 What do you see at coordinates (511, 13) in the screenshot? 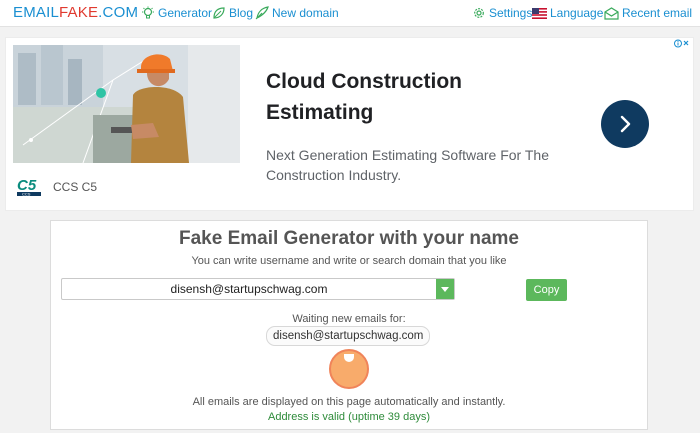
I see `nav-settings-label: Settings` at bounding box center [511, 13].